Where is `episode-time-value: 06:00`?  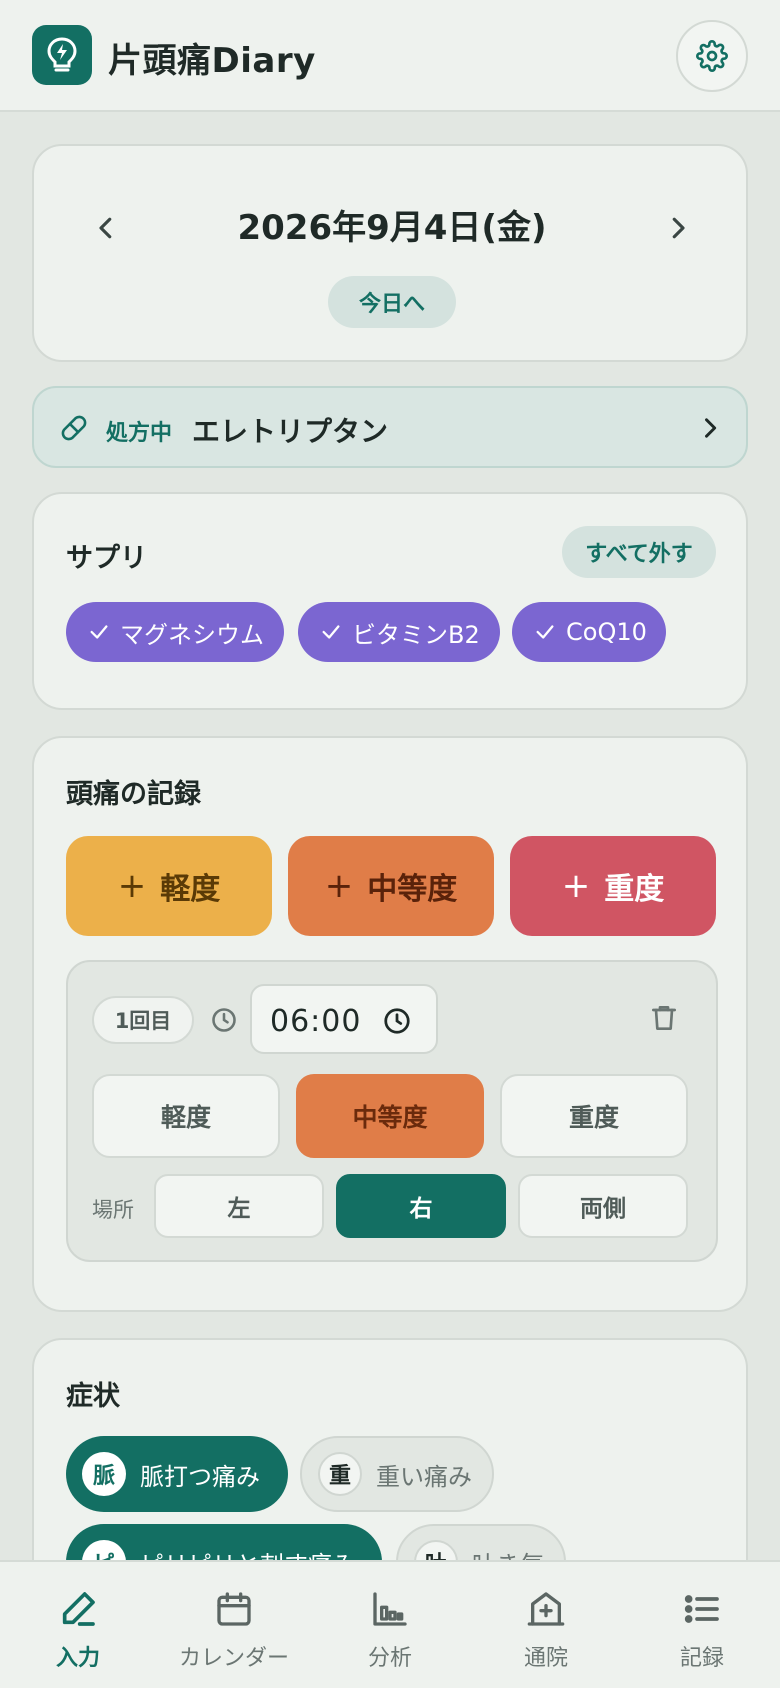 episode-time-value: 06:00 is located at coordinates (316, 1021).